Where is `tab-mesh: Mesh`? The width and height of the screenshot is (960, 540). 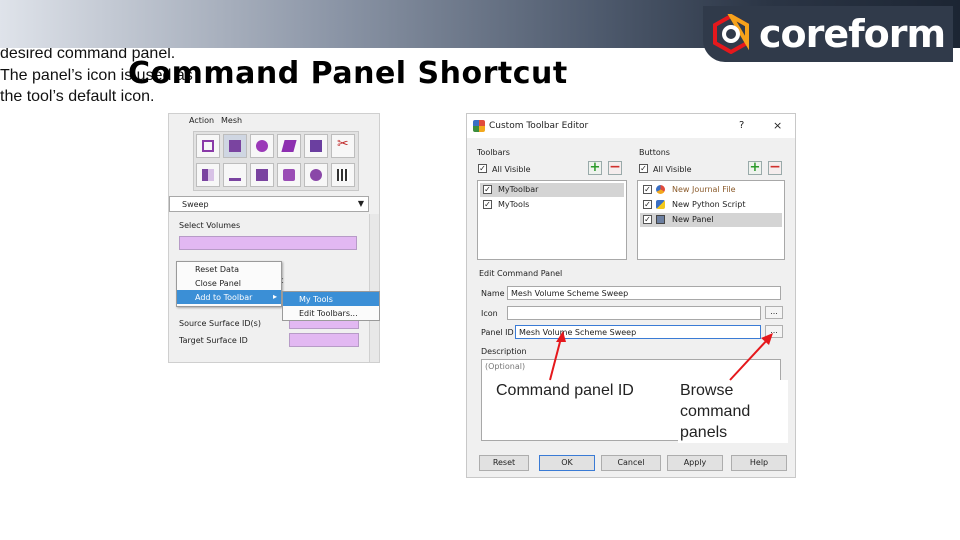
tab-mesh: Mesh is located at coordinates (231, 120).